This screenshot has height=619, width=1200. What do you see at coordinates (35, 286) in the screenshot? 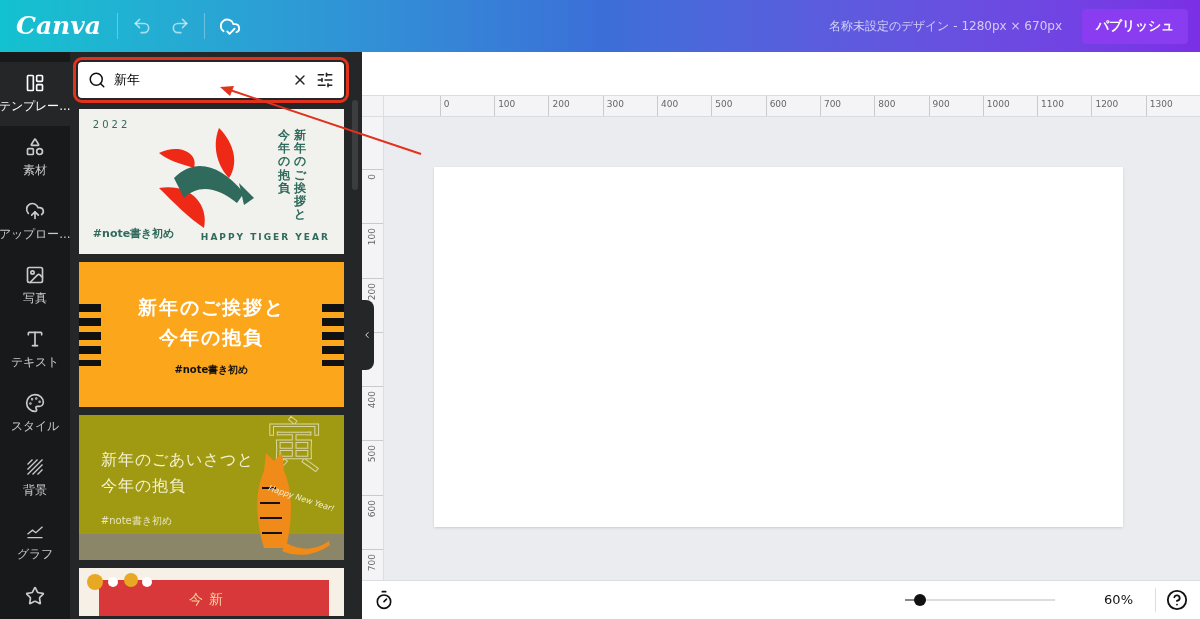
I see `rail-tab: 写真` at bounding box center [35, 286].